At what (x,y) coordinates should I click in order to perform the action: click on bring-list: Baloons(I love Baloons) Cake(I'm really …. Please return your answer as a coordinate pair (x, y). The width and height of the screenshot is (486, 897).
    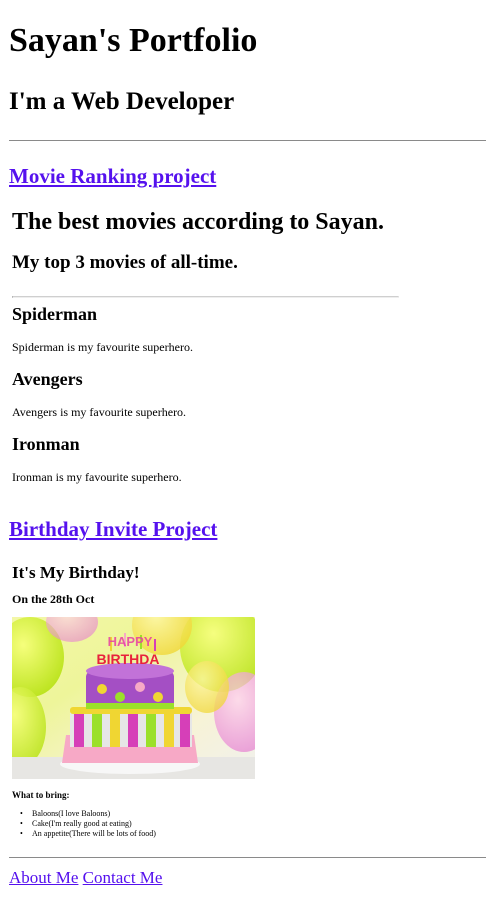
    Looking at the image, I should click on (88, 824).